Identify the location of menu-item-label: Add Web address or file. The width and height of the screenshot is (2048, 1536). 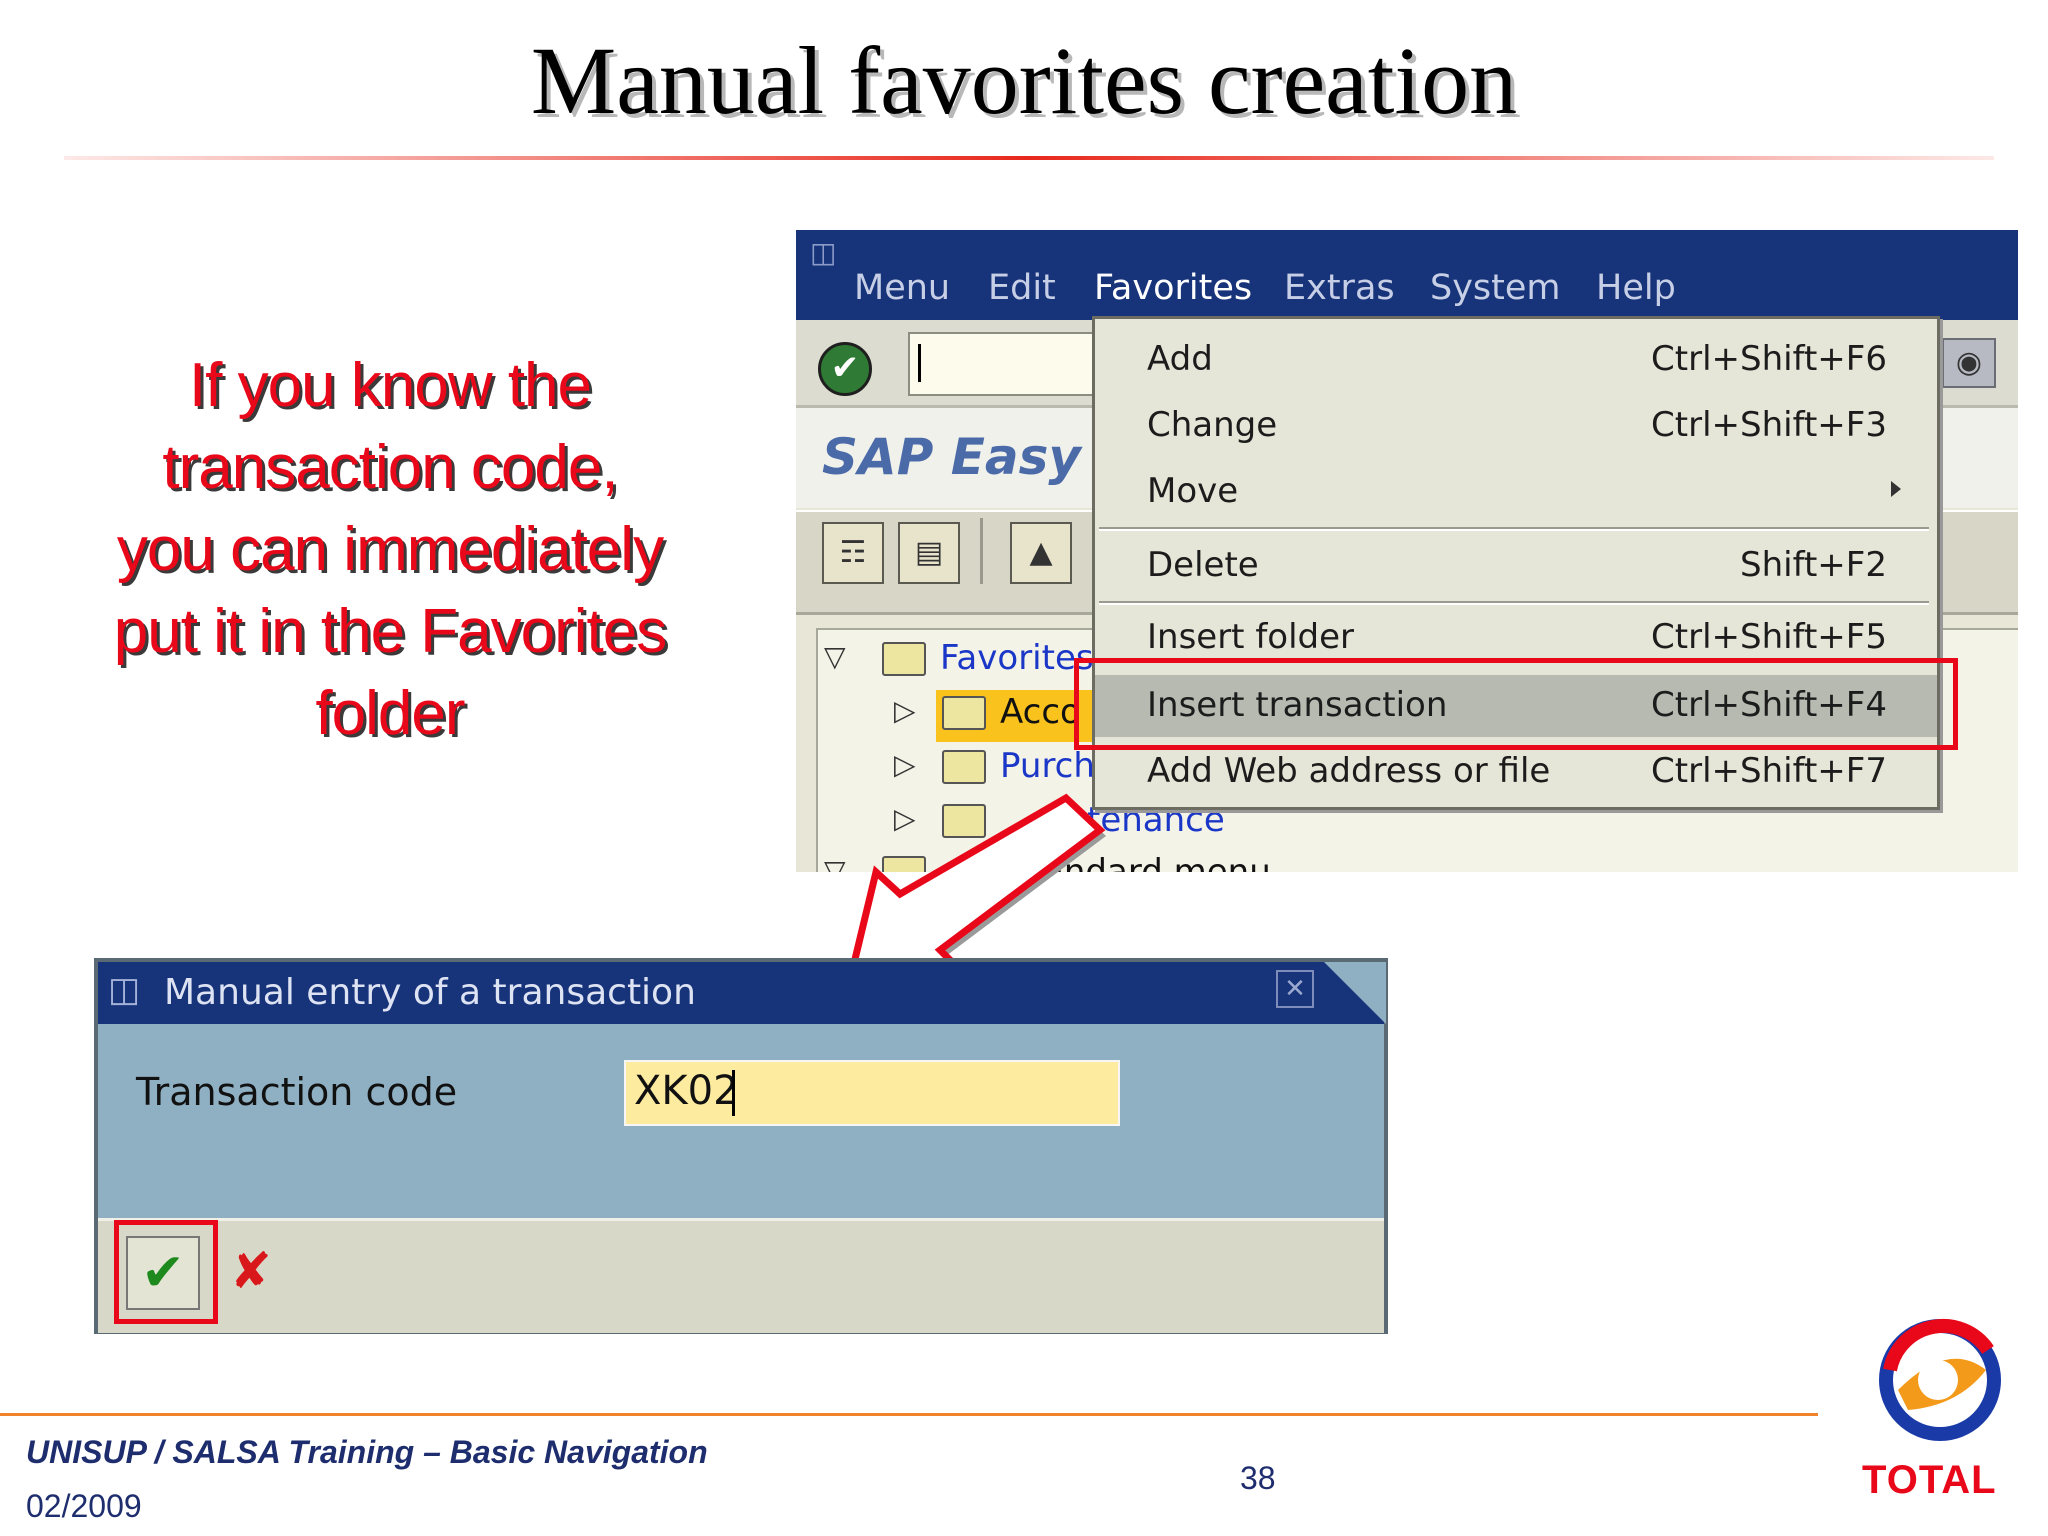
(1349, 771).